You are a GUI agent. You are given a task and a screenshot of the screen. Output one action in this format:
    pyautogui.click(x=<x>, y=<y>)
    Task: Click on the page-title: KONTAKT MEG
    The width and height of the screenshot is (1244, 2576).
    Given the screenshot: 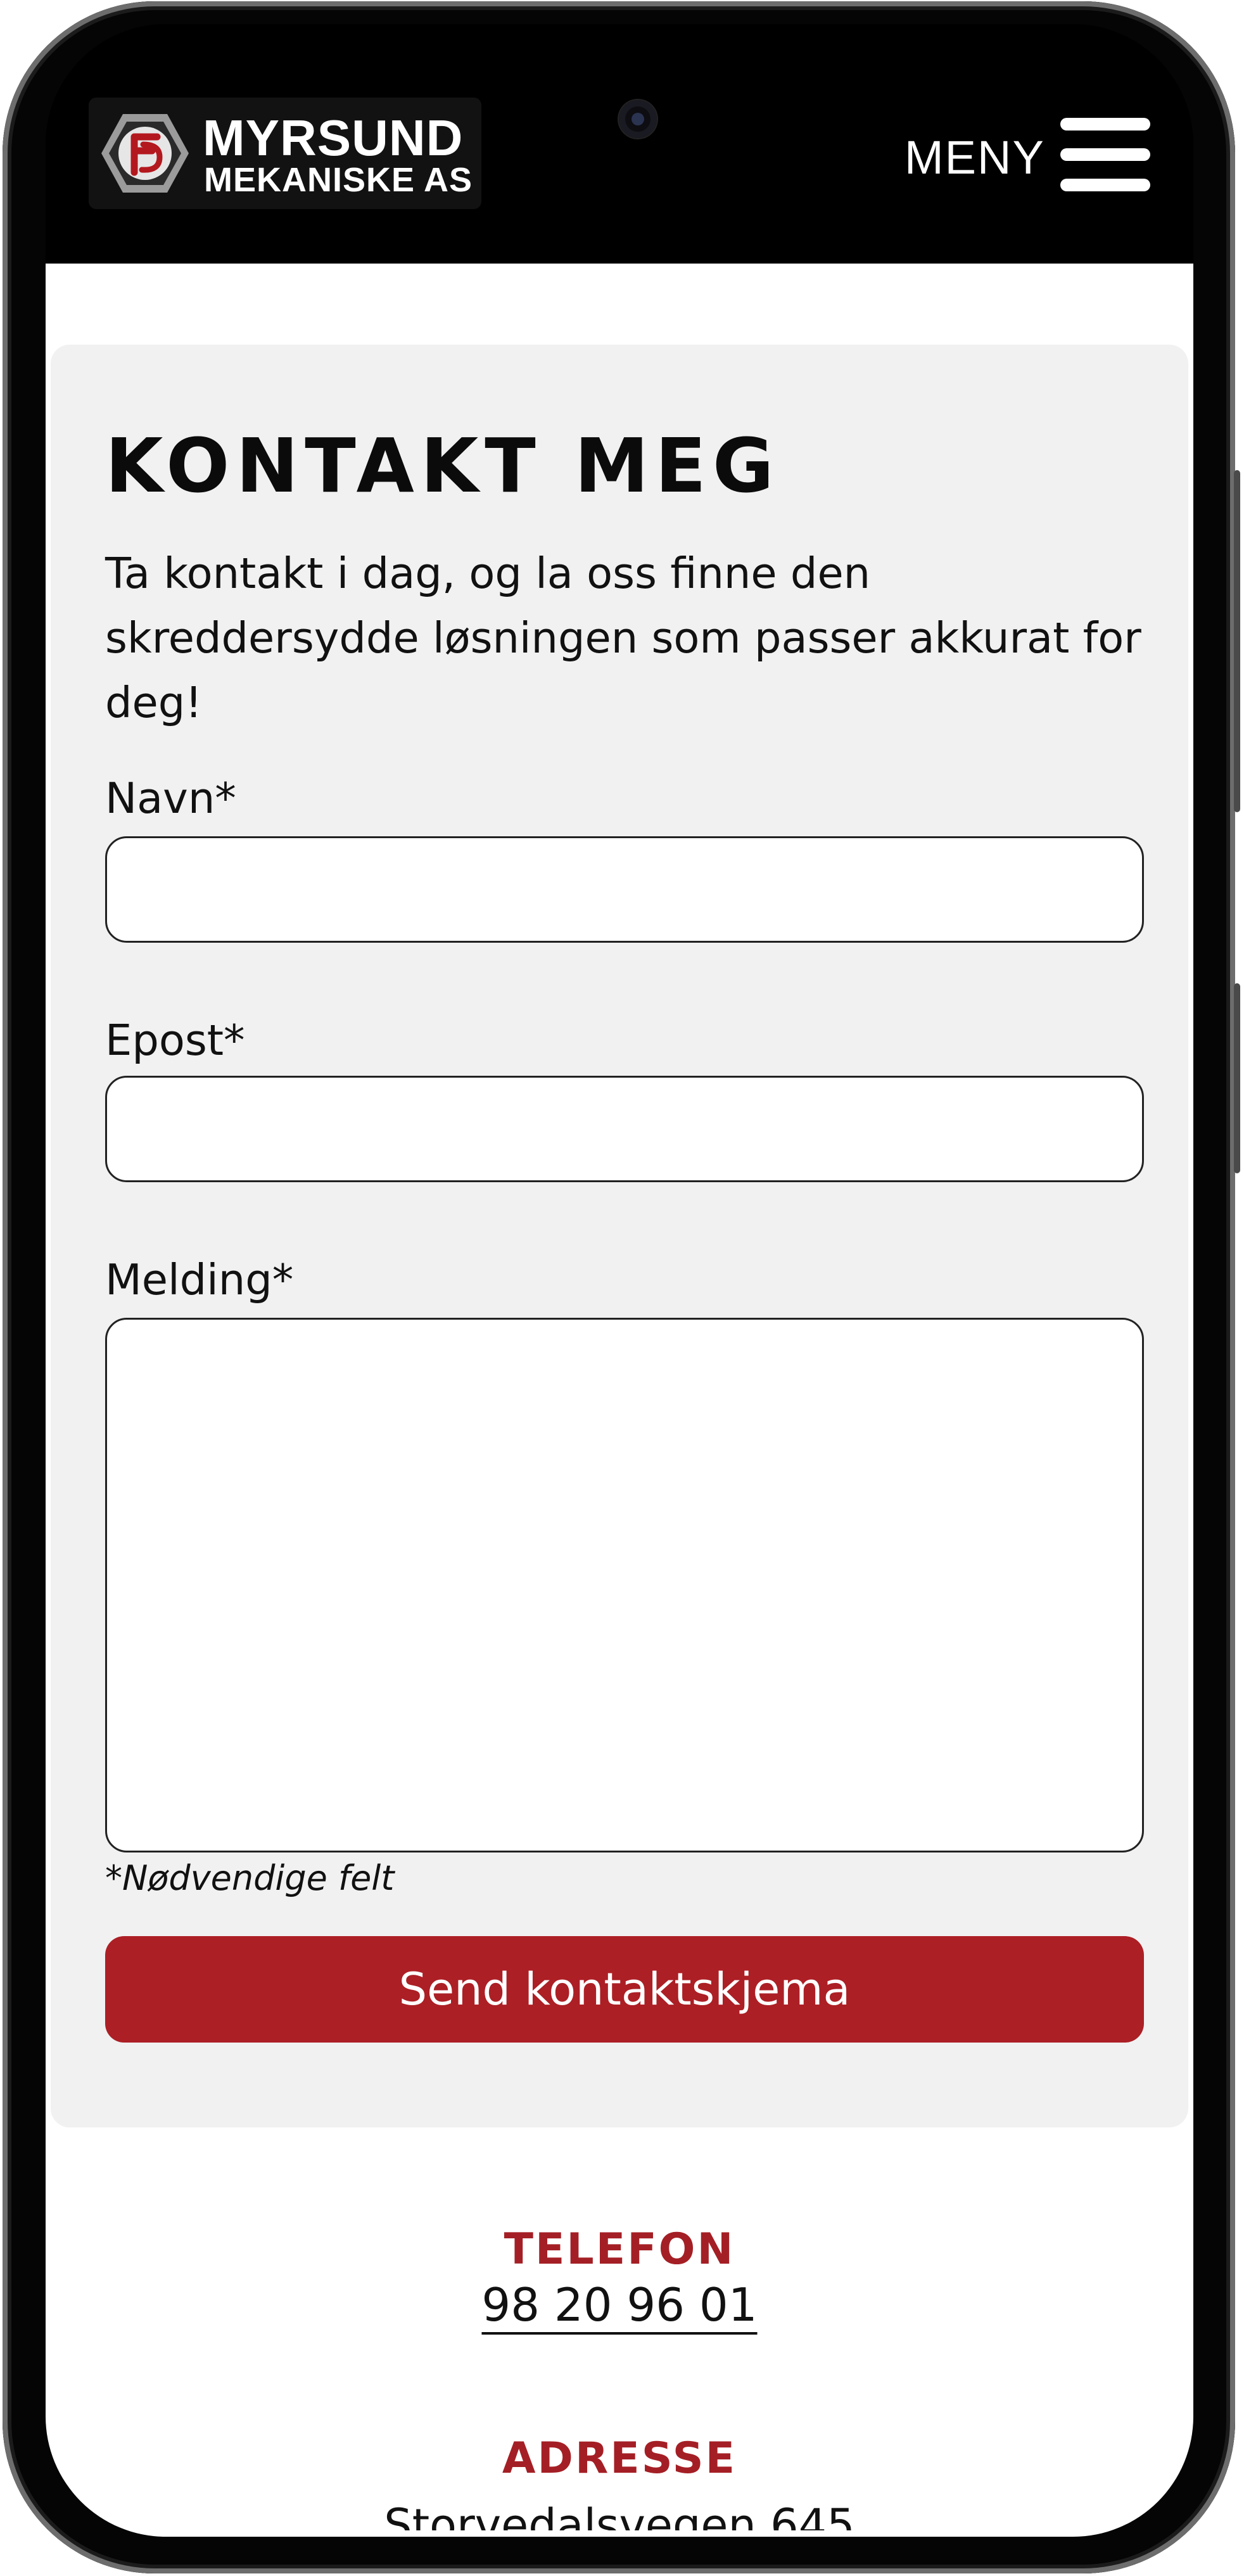 What is the action you would take?
    pyautogui.click(x=442, y=466)
    